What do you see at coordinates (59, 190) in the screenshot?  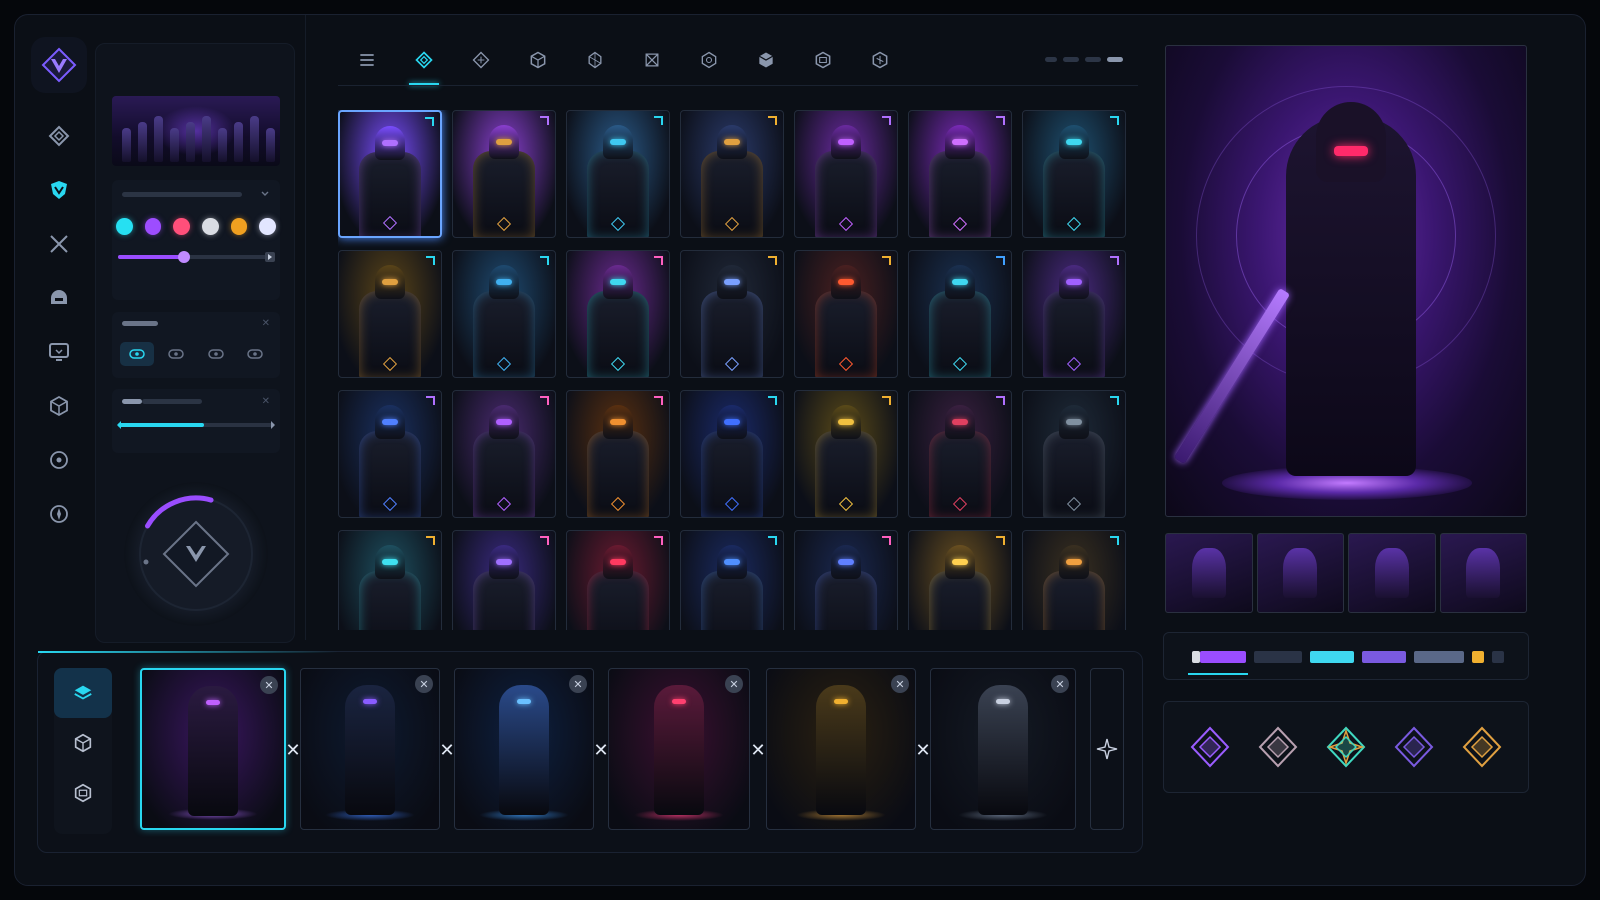 I see `nav-shield-button` at bounding box center [59, 190].